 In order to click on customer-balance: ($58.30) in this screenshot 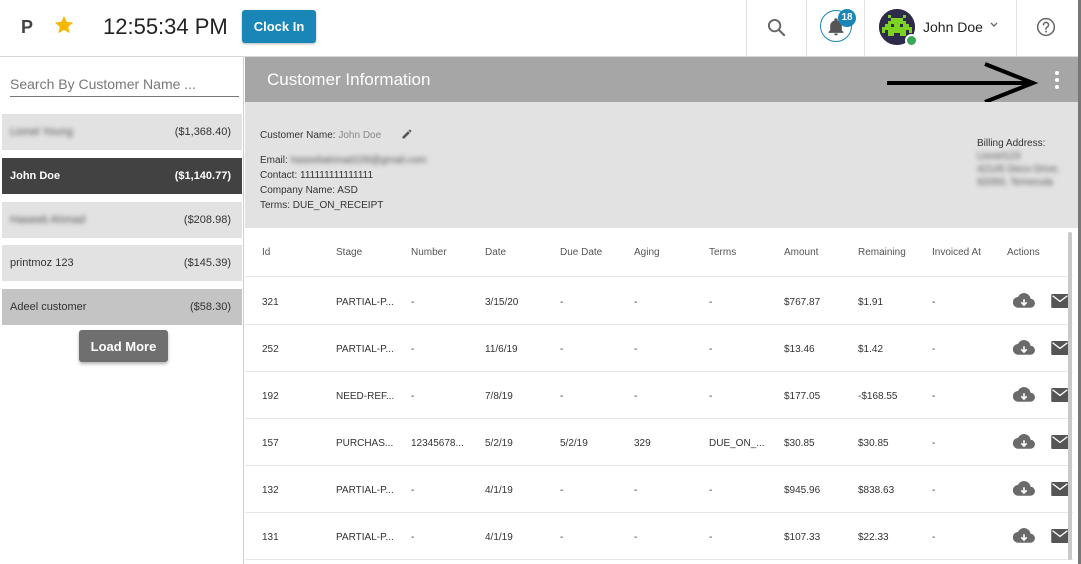, I will do `click(210, 307)`.